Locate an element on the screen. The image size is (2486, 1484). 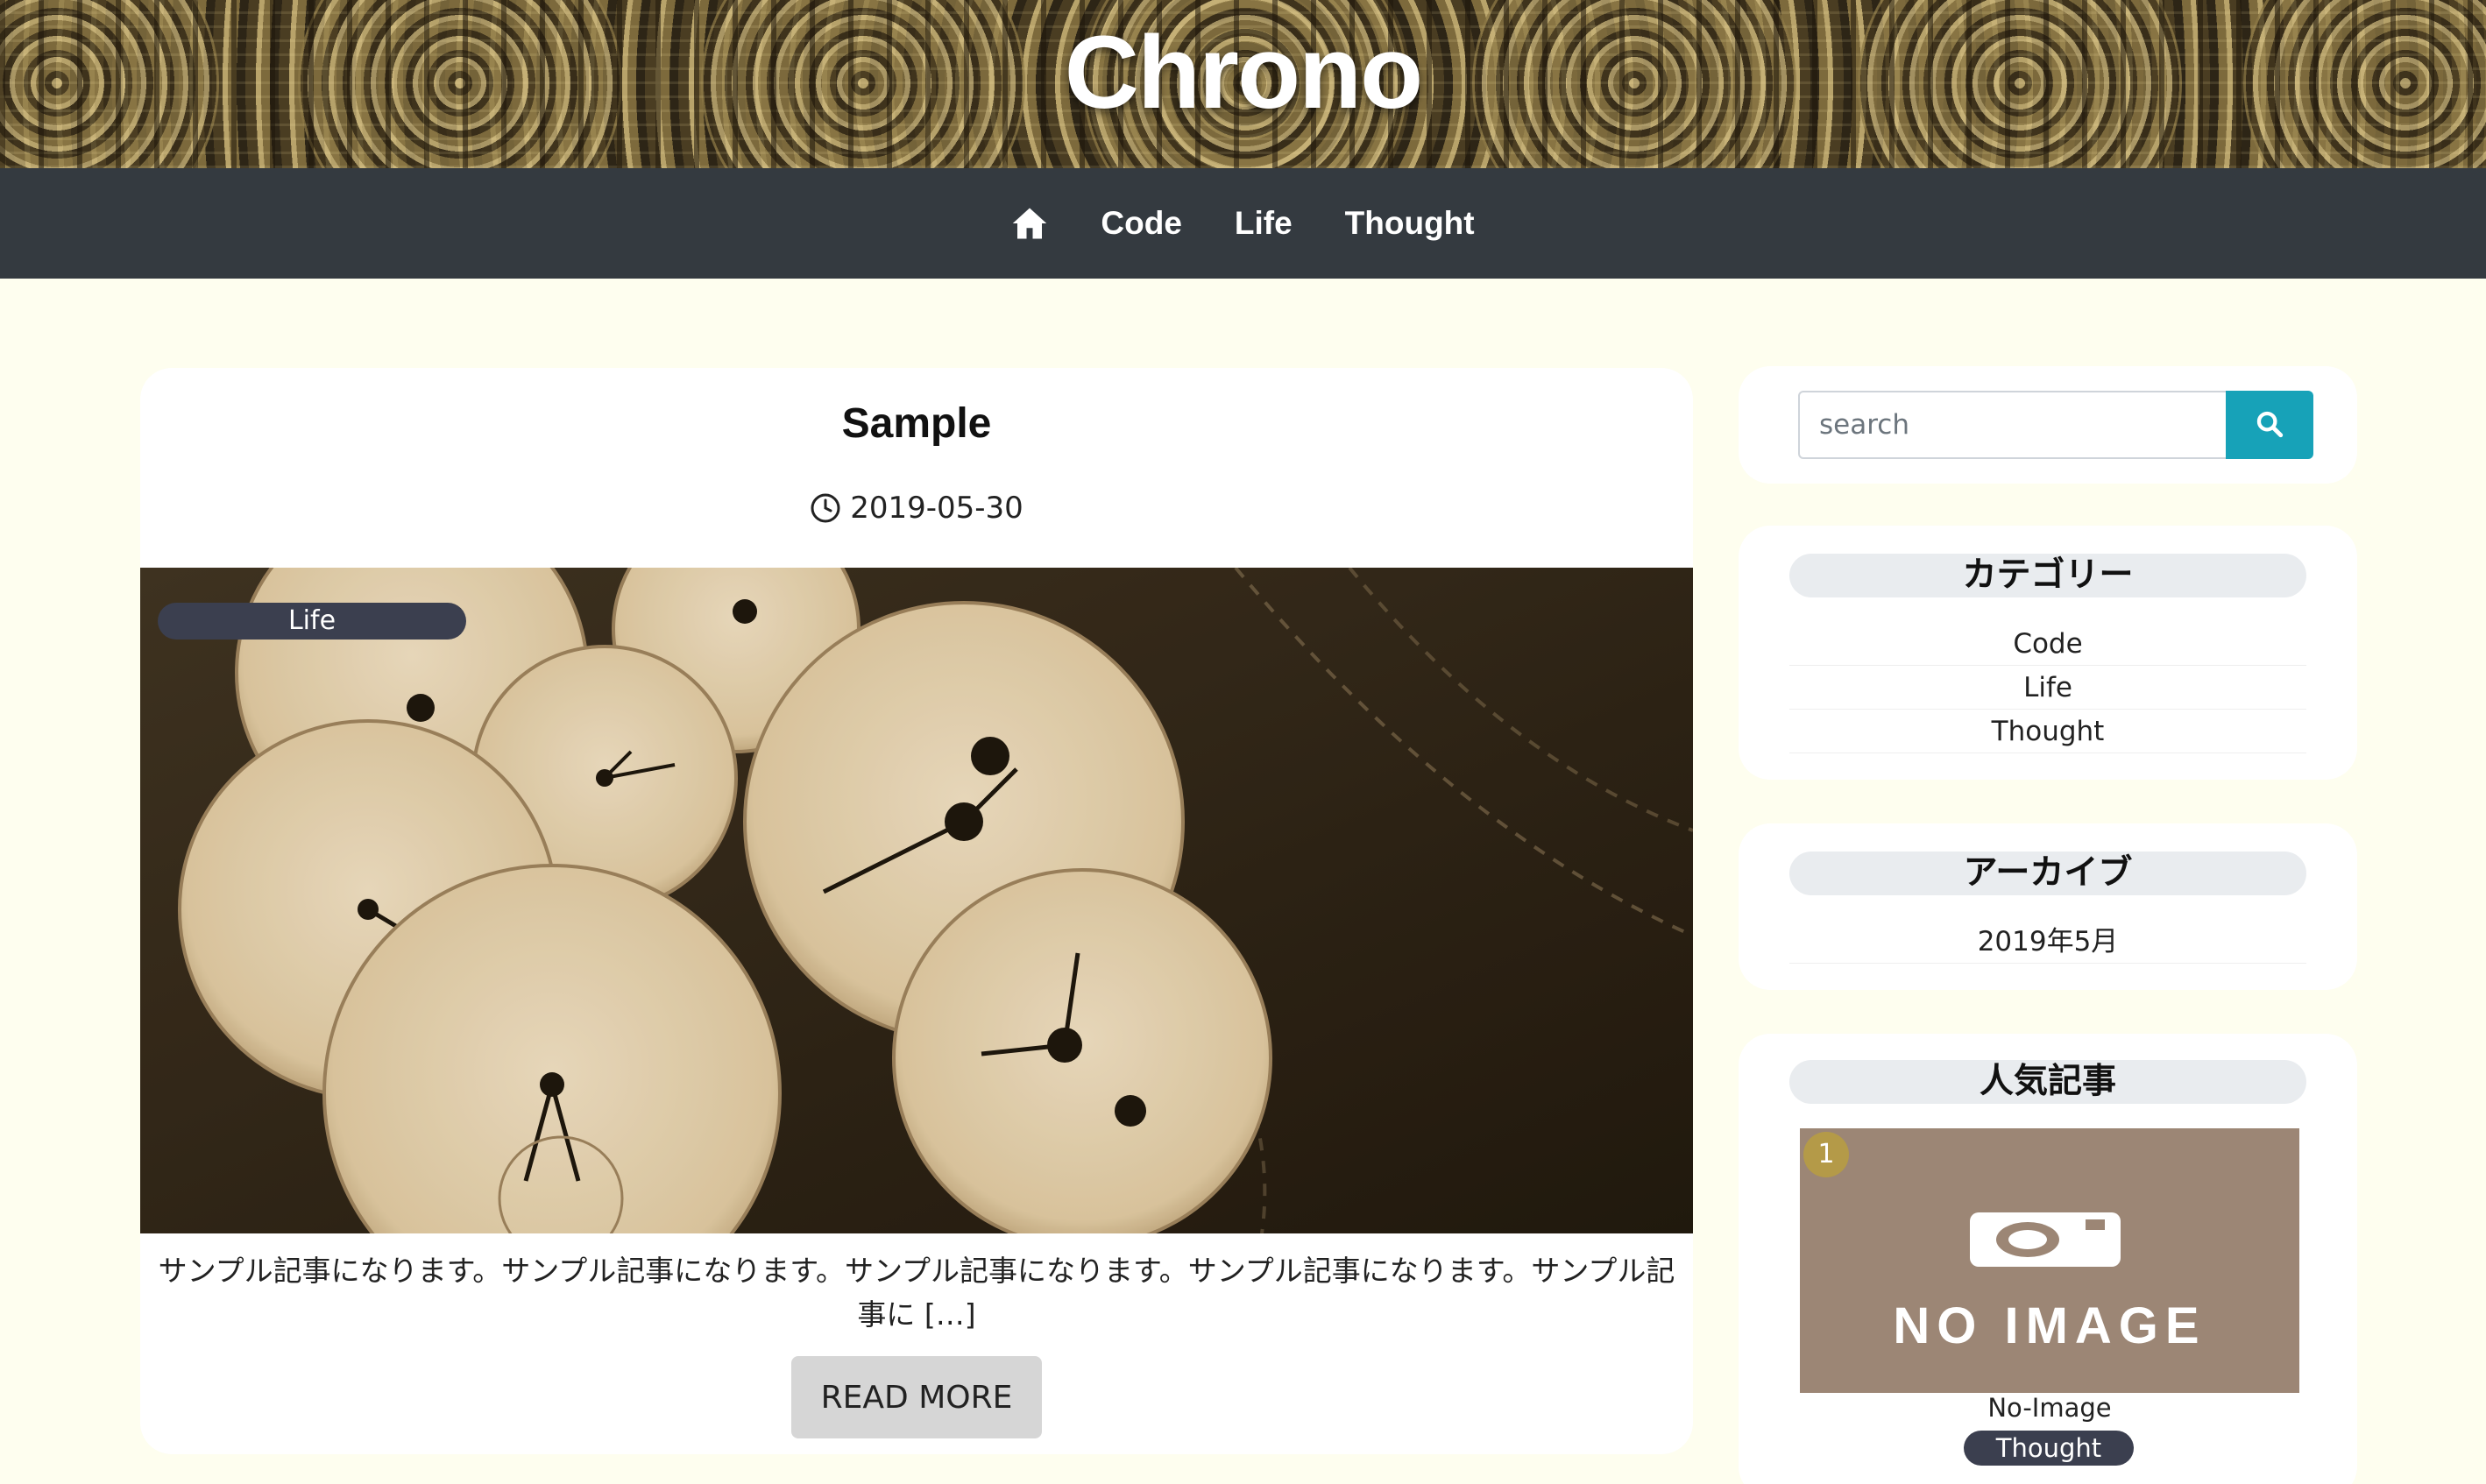
post-date-text: 2019-05-30 is located at coordinates (936, 509).